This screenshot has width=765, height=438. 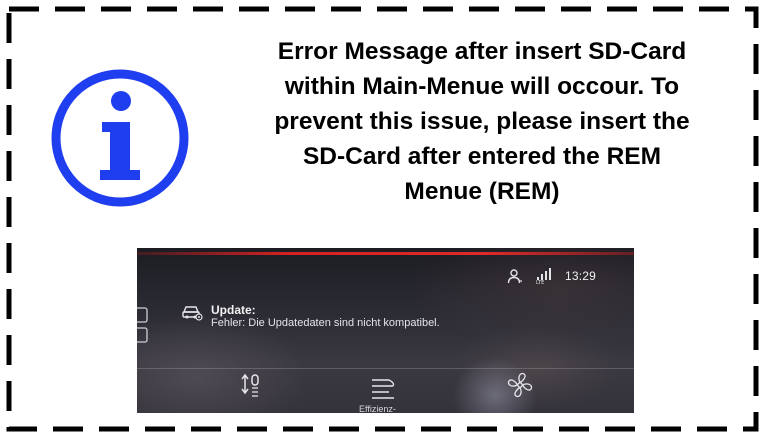 What do you see at coordinates (144, 328) in the screenshot?
I see `seat-side-icon` at bounding box center [144, 328].